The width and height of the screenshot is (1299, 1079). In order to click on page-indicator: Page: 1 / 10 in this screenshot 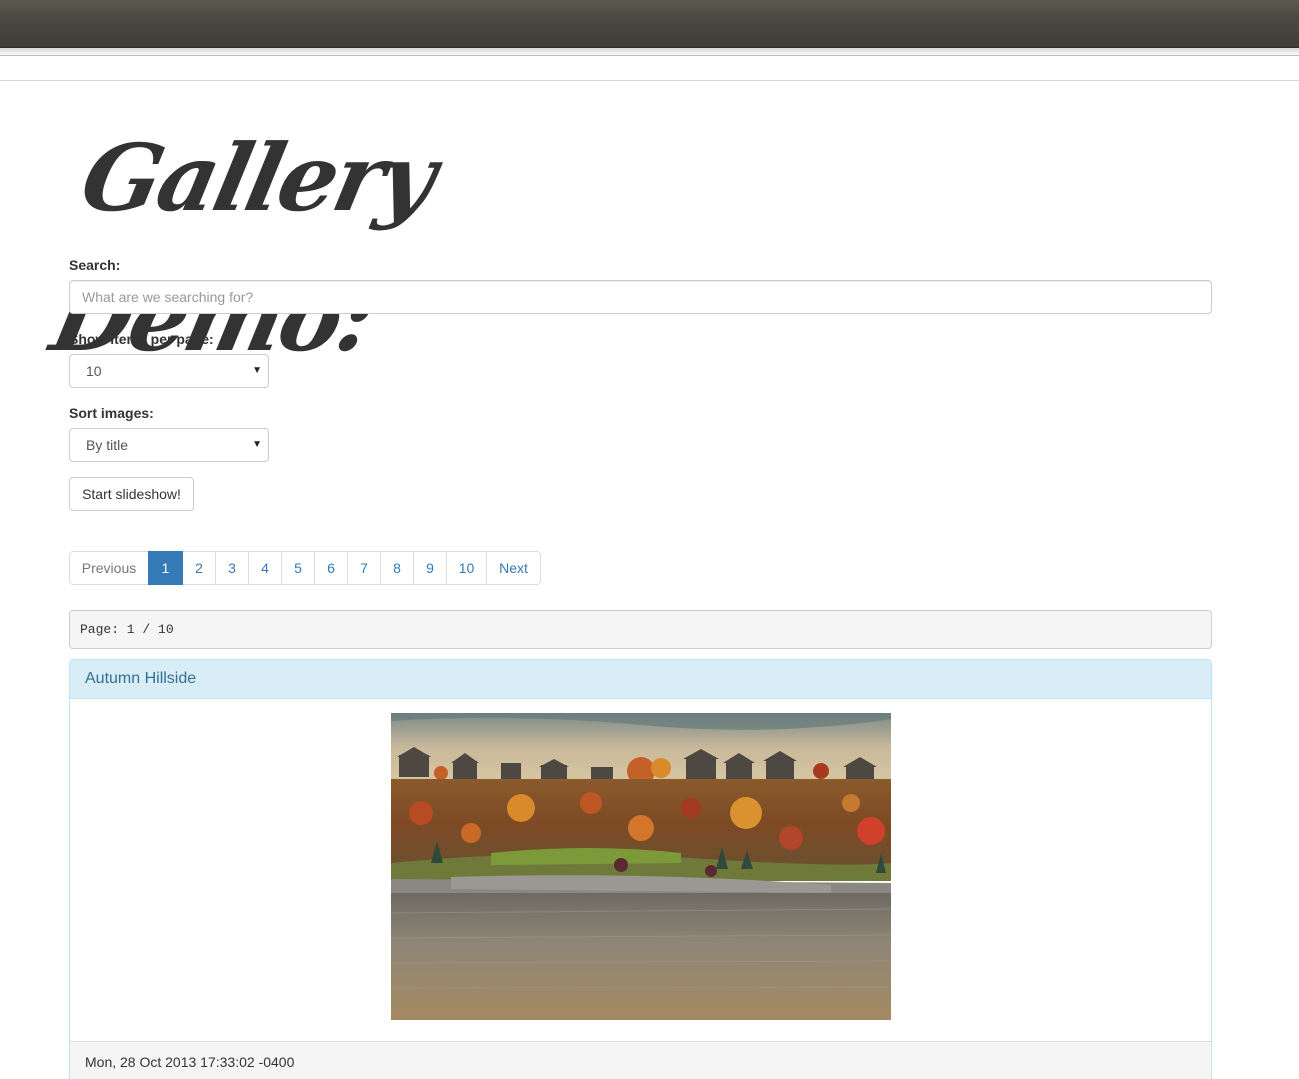, I will do `click(640, 629)`.